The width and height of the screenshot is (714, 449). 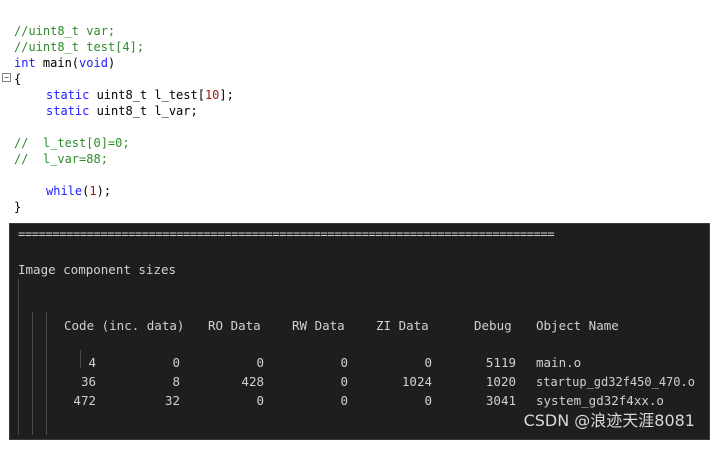 I want to click on code-line-6: static uint8_t l_var;, so click(x=122, y=111).